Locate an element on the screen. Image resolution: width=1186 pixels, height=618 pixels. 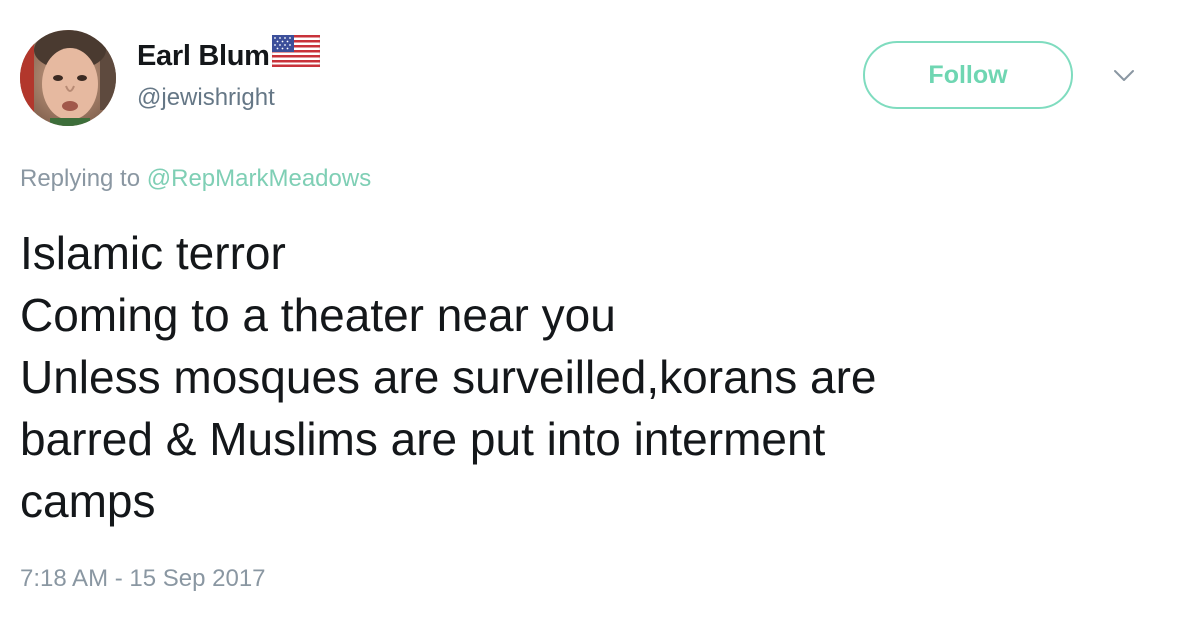
avatar is located at coordinates (68, 78).